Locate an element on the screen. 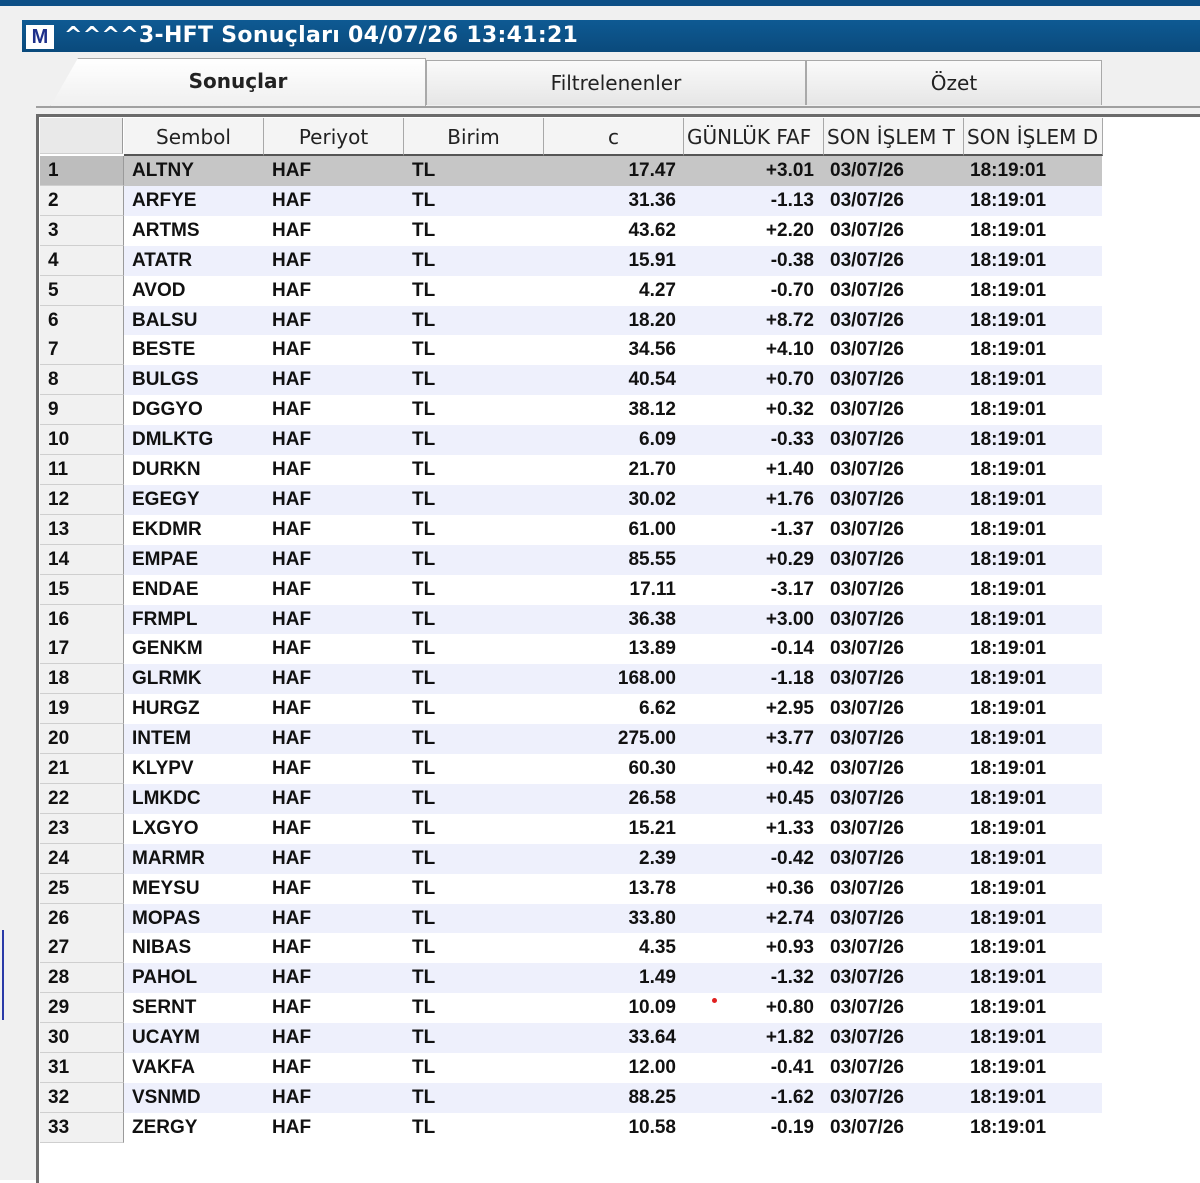 This screenshot has height=1183, width=1200. table-row: 22 LMKDC HAF TL 26.58 +0.45 03/07/26 18:19:01 is located at coordinates (571, 798).